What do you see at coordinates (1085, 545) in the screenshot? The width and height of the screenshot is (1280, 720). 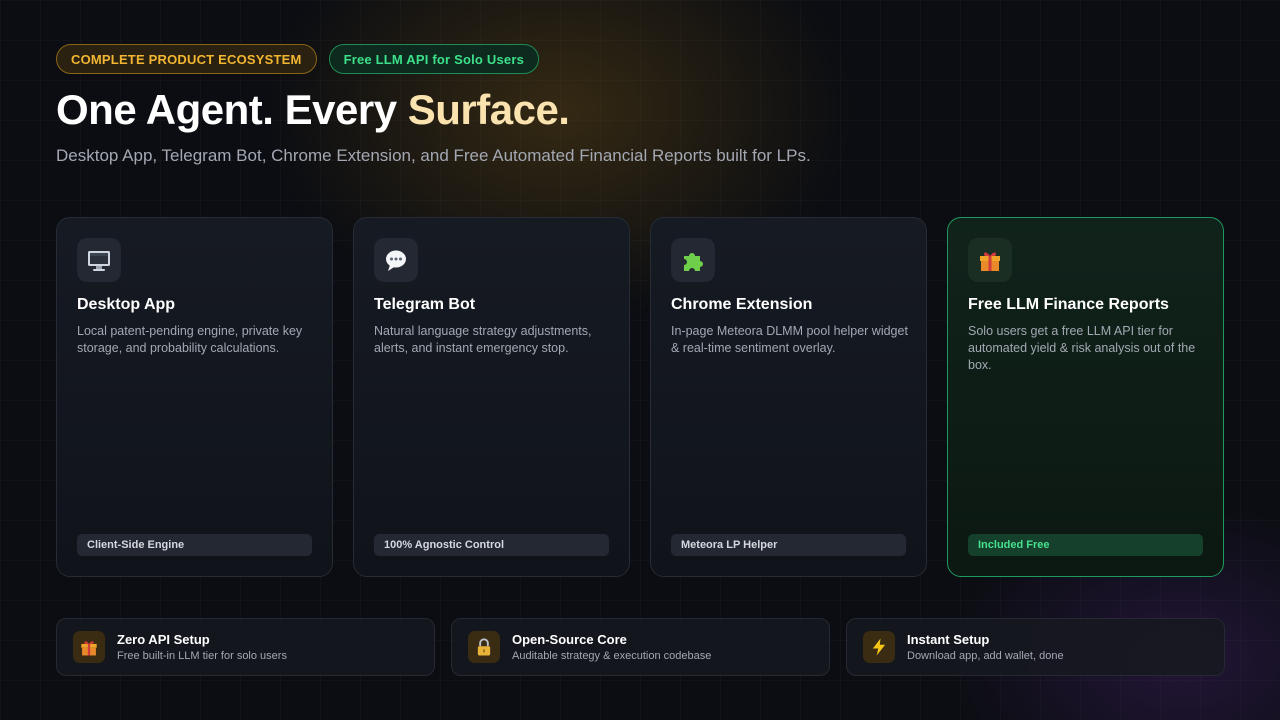 I see `card-tag: Included Free` at bounding box center [1085, 545].